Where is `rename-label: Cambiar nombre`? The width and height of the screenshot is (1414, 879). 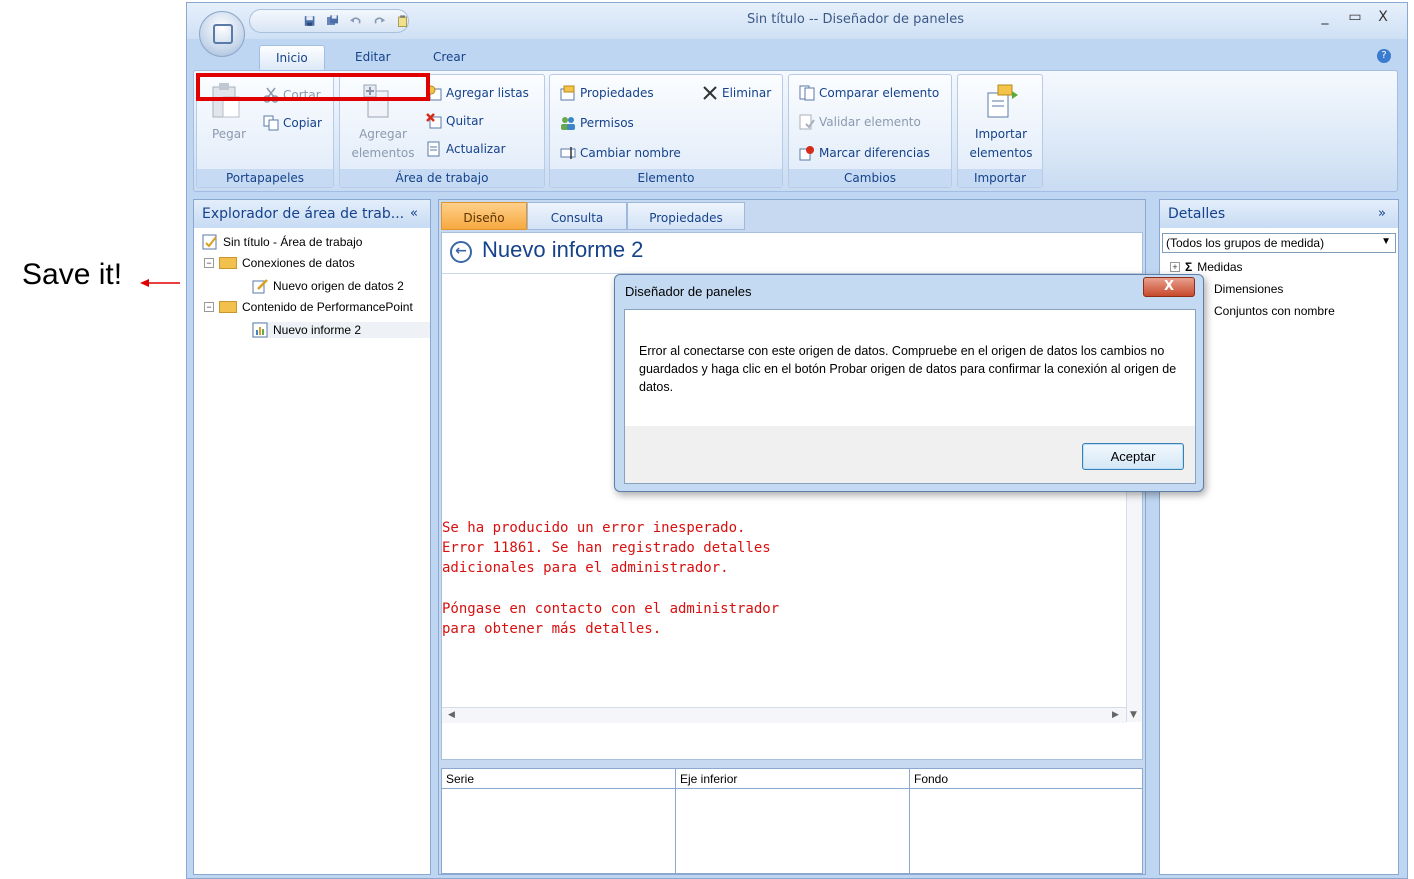
rename-label: Cambiar nombre is located at coordinates (630, 153).